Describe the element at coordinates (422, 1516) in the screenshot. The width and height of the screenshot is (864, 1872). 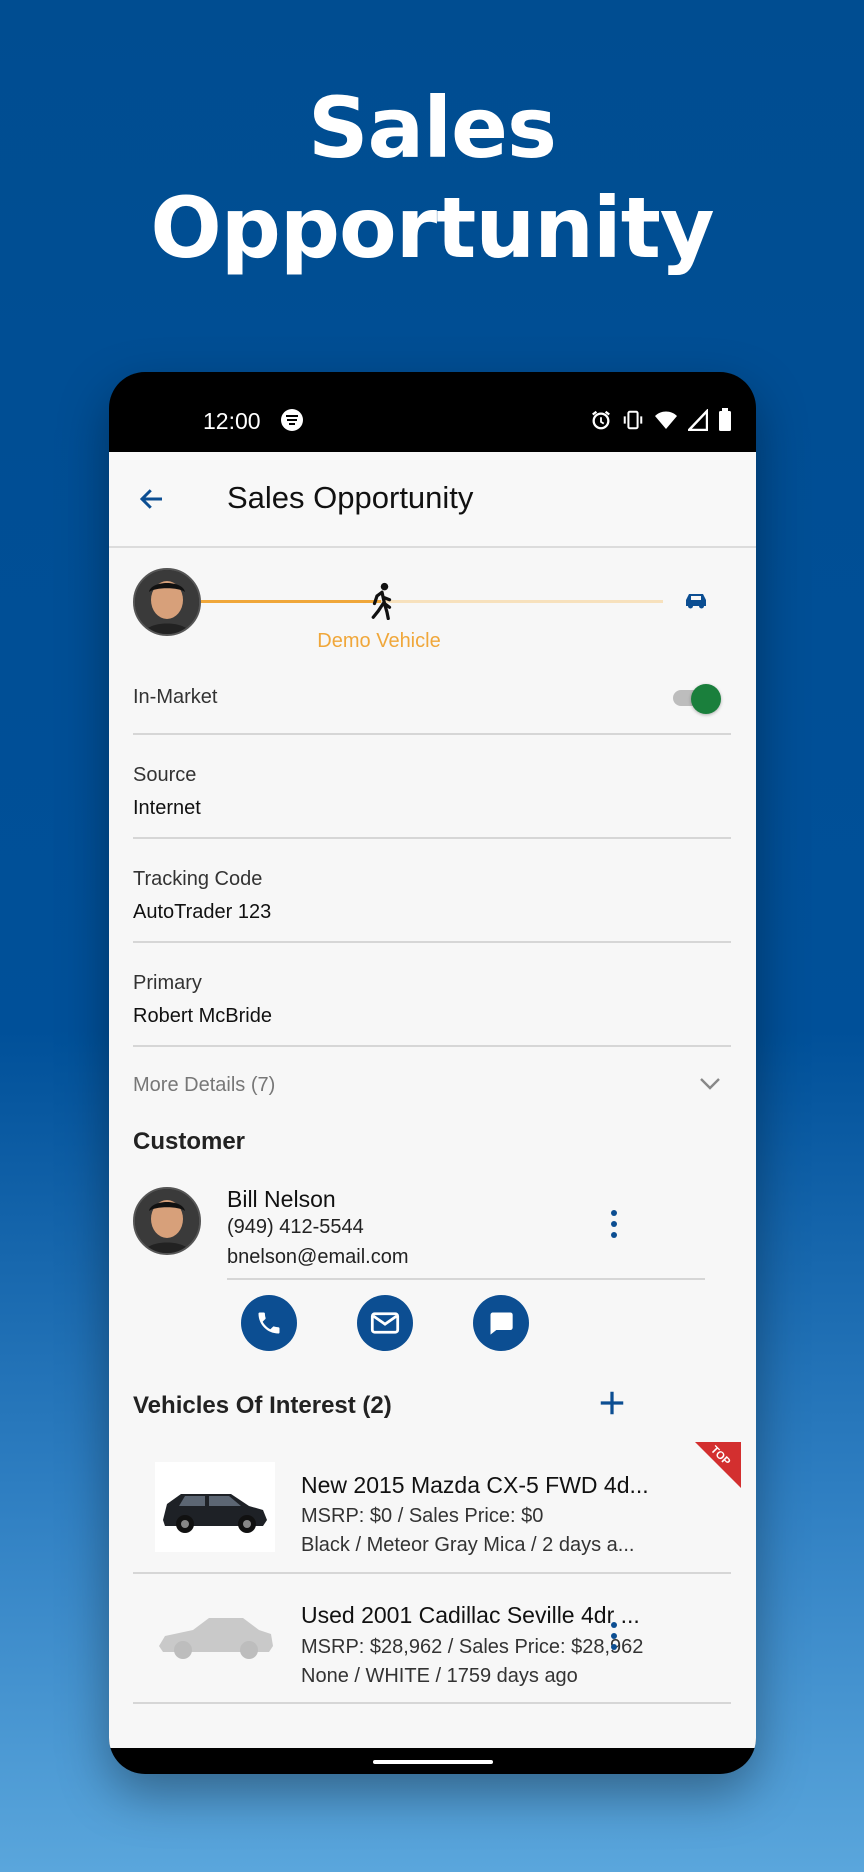
I see `vehicle-price: MSRP: $0 / Sales Price: $0` at that location.